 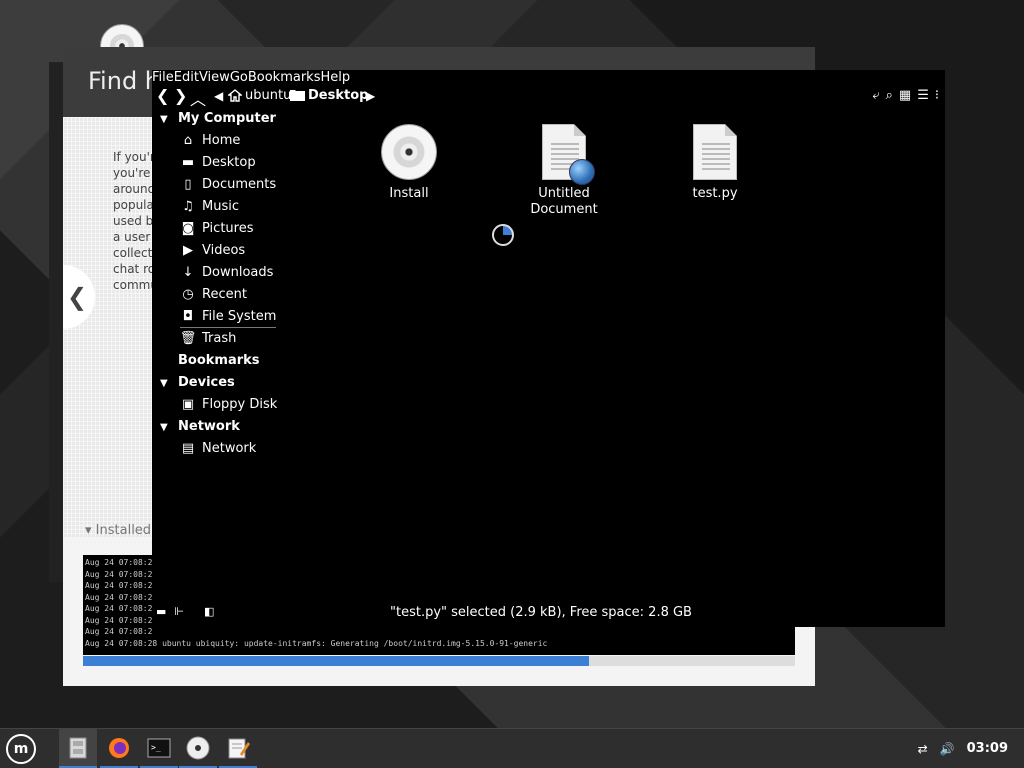 I want to click on document-icon: ▯, so click(x=188, y=184).